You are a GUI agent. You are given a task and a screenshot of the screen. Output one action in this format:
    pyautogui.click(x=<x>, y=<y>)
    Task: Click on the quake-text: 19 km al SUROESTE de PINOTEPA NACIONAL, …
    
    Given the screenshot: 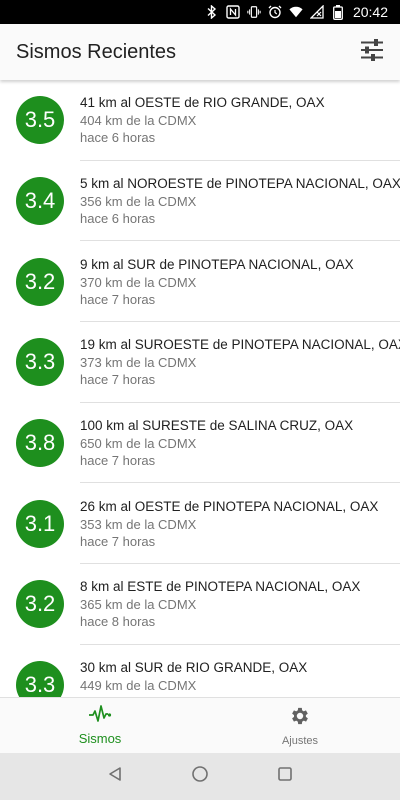 What is the action you would take?
    pyautogui.click(x=240, y=362)
    